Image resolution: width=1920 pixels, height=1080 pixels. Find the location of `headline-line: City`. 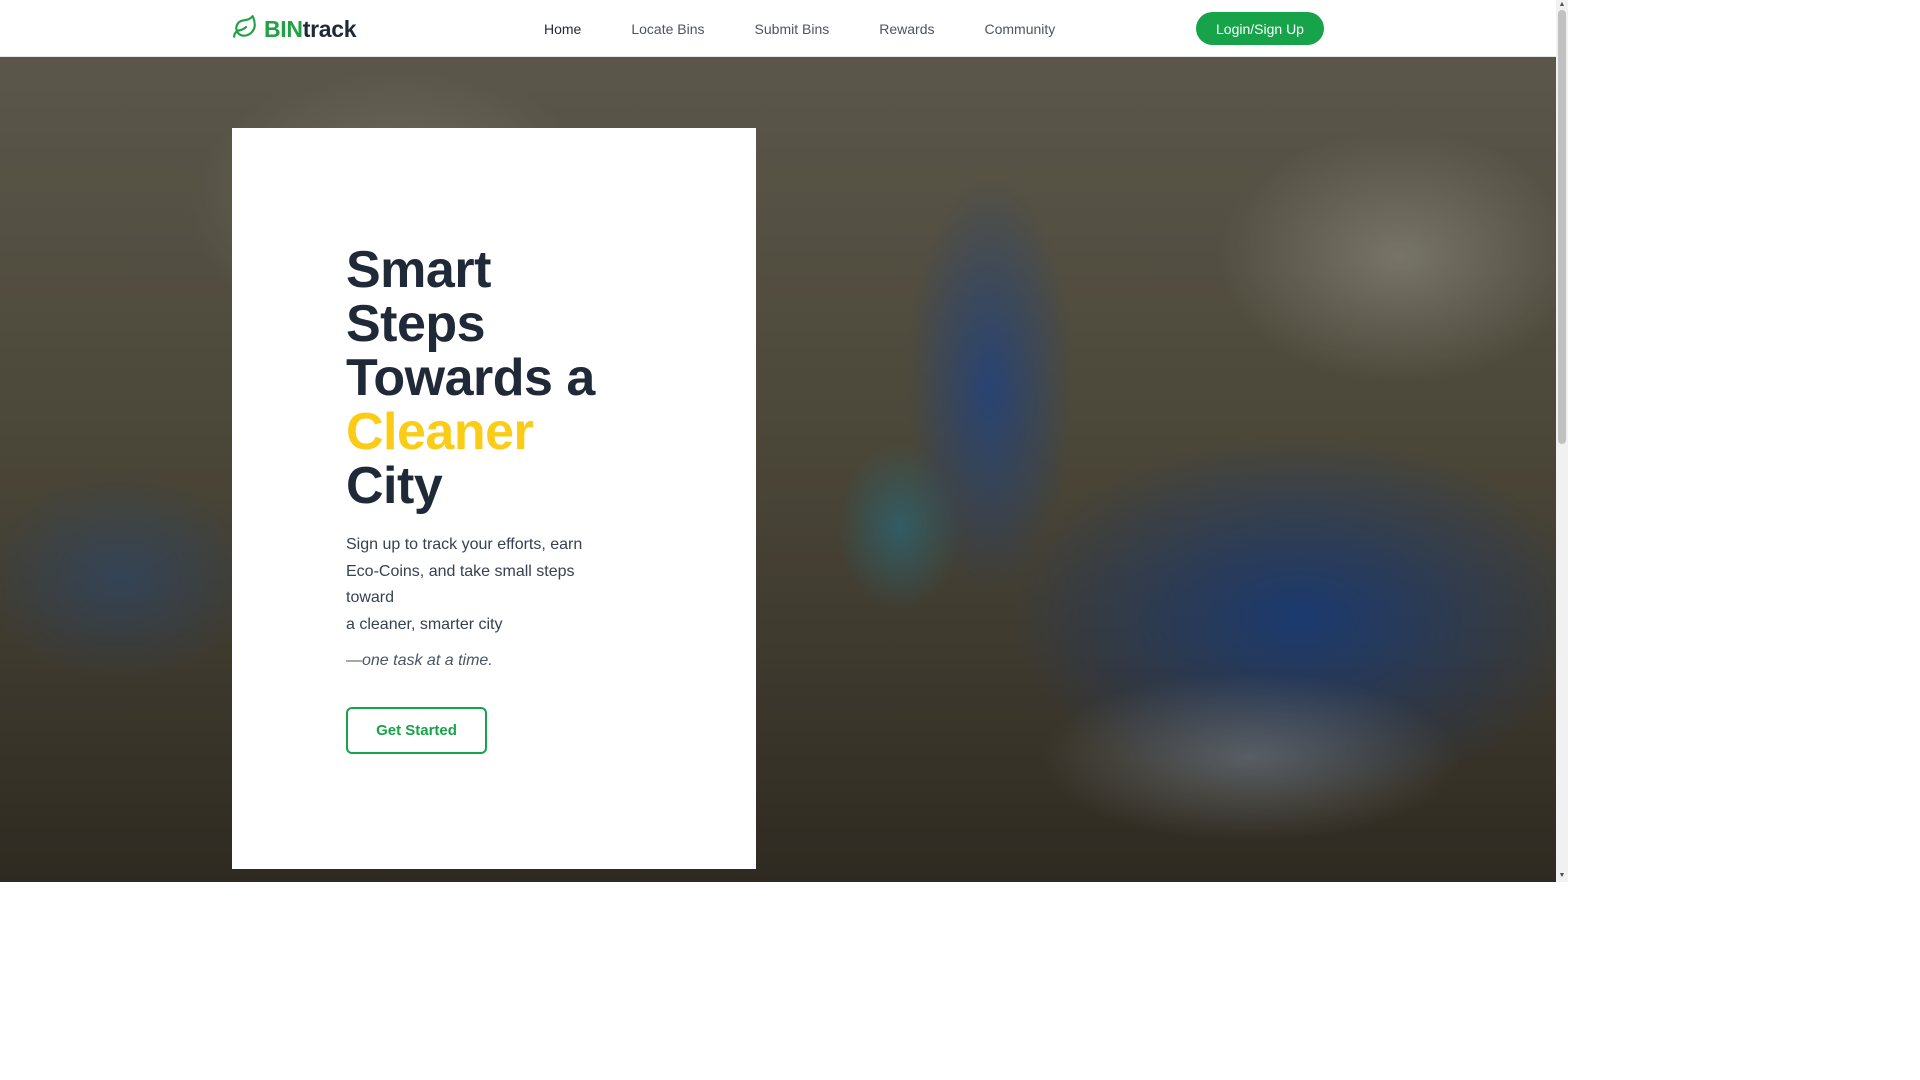

headline-line: City is located at coordinates (394, 486).